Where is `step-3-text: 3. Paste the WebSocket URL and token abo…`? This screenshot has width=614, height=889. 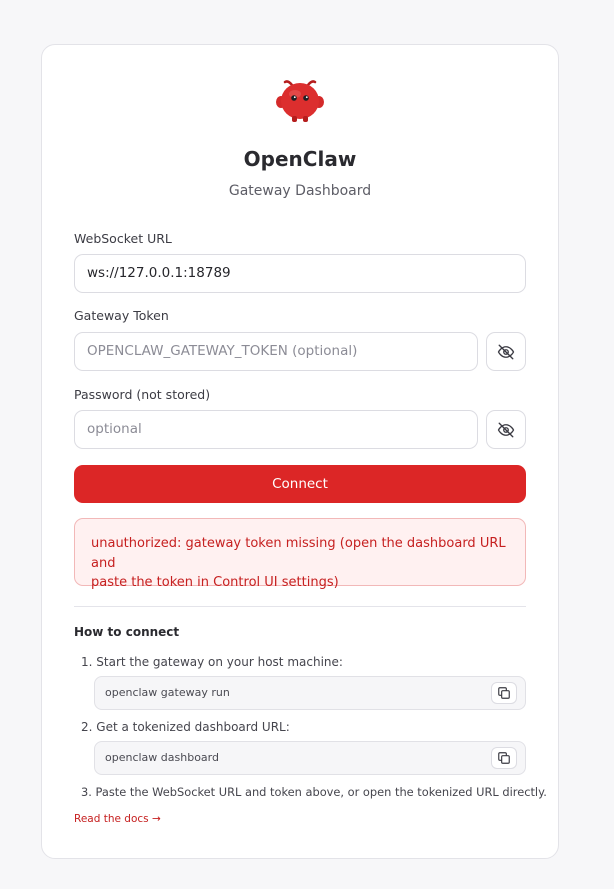
step-3-text: 3. Paste the WebSocket URL and token abo… is located at coordinates (314, 792).